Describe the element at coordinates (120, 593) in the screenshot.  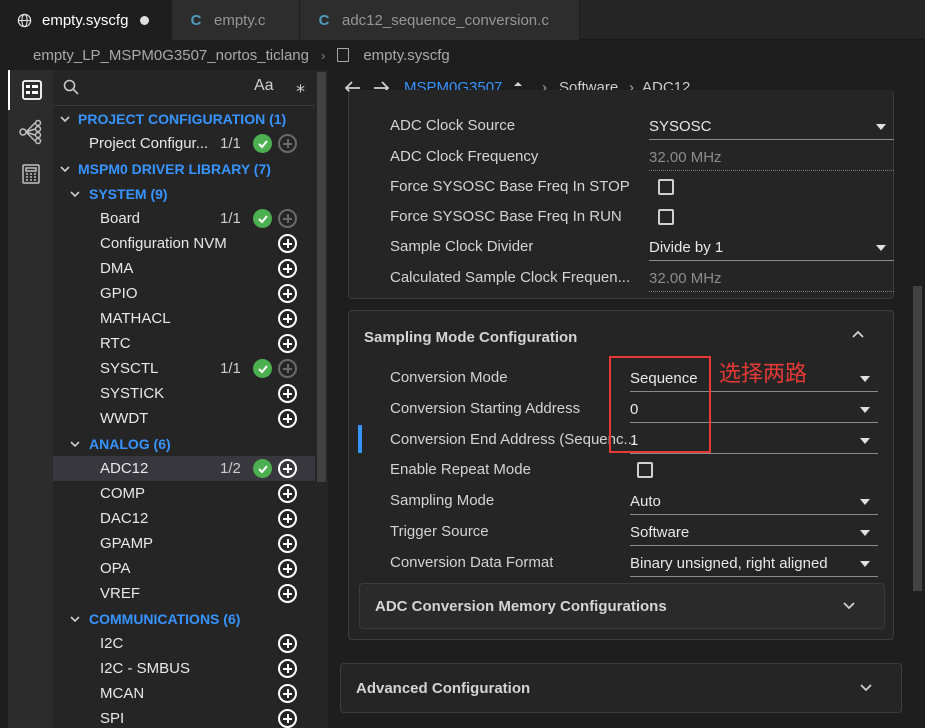
I see `tree-item-label: VREF` at that location.